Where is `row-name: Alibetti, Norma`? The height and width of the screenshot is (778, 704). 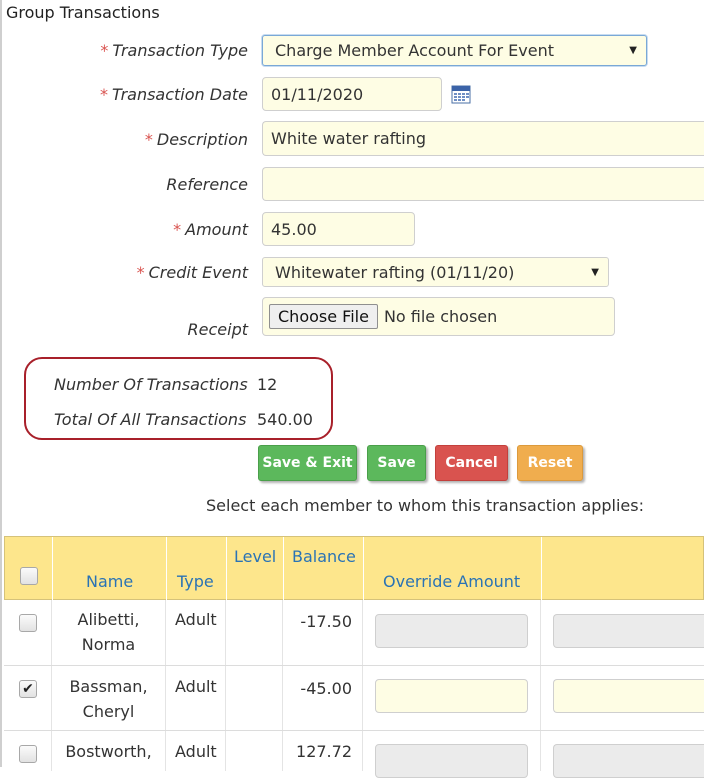 row-name: Alibetti, Norma is located at coordinates (109, 632).